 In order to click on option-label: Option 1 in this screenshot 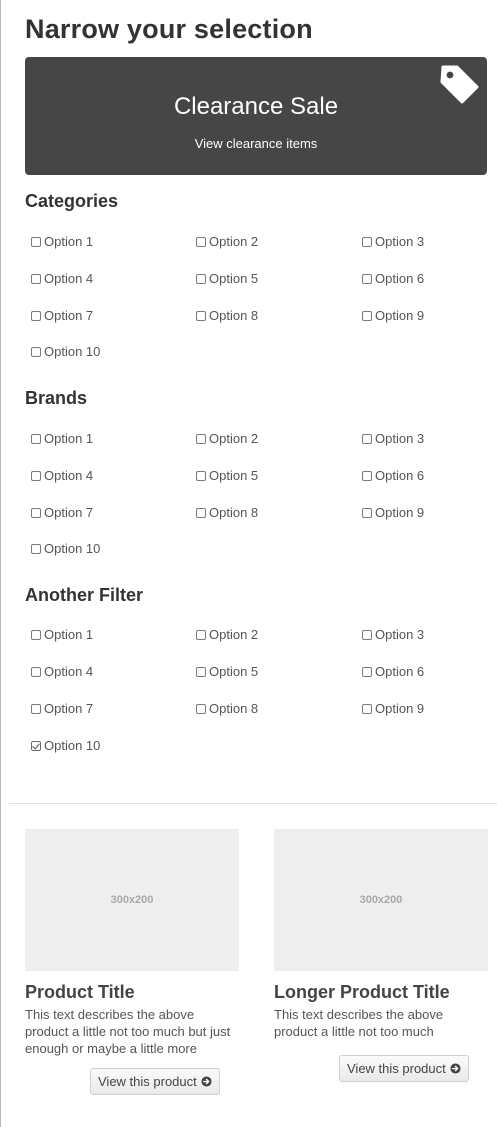, I will do `click(69, 634)`.